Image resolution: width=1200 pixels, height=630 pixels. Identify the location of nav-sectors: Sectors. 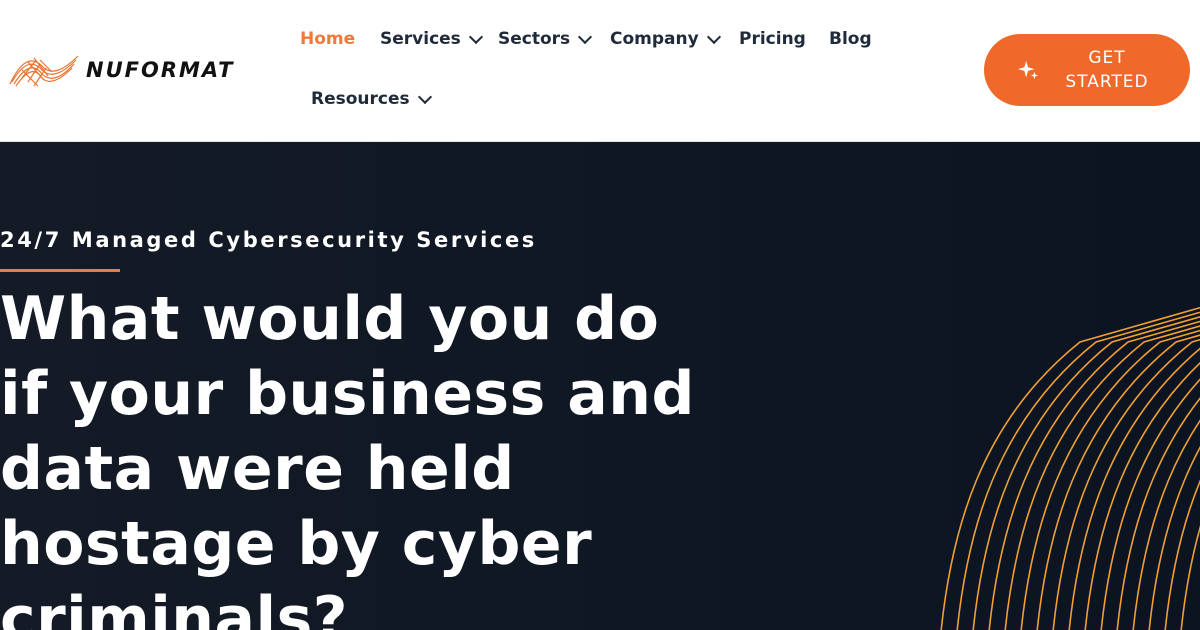
(545, 39).